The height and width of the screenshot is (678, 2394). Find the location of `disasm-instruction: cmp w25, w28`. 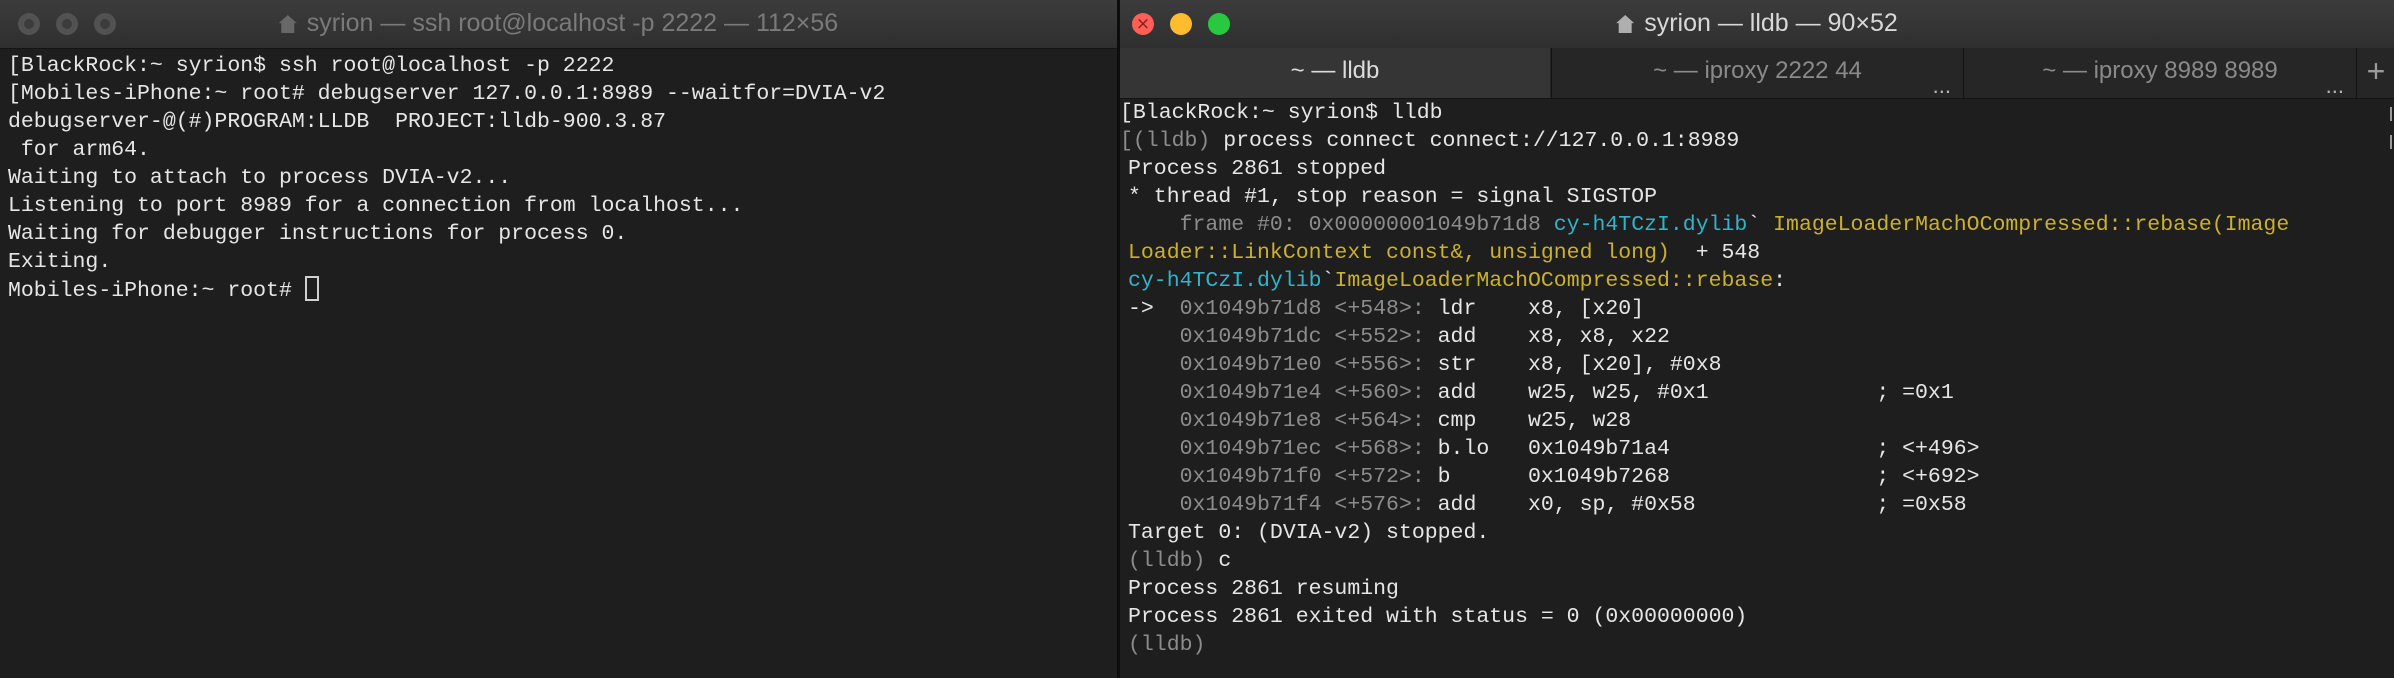

disasm-instruction: cmp w25, w28 is located at coordinates (1528, 421).